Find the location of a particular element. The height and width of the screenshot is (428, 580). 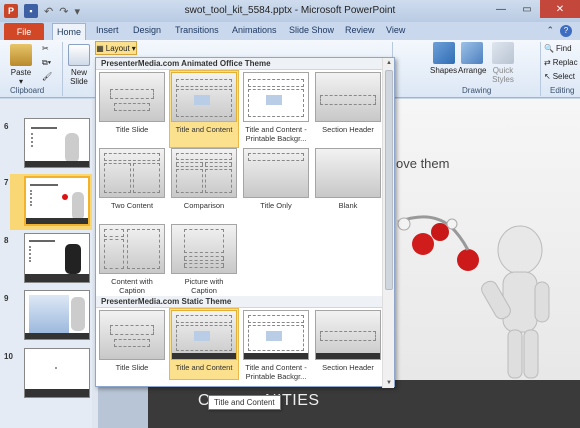

layout-picture-with-caption: Picture with Caption is located at coordinates (204, 259).